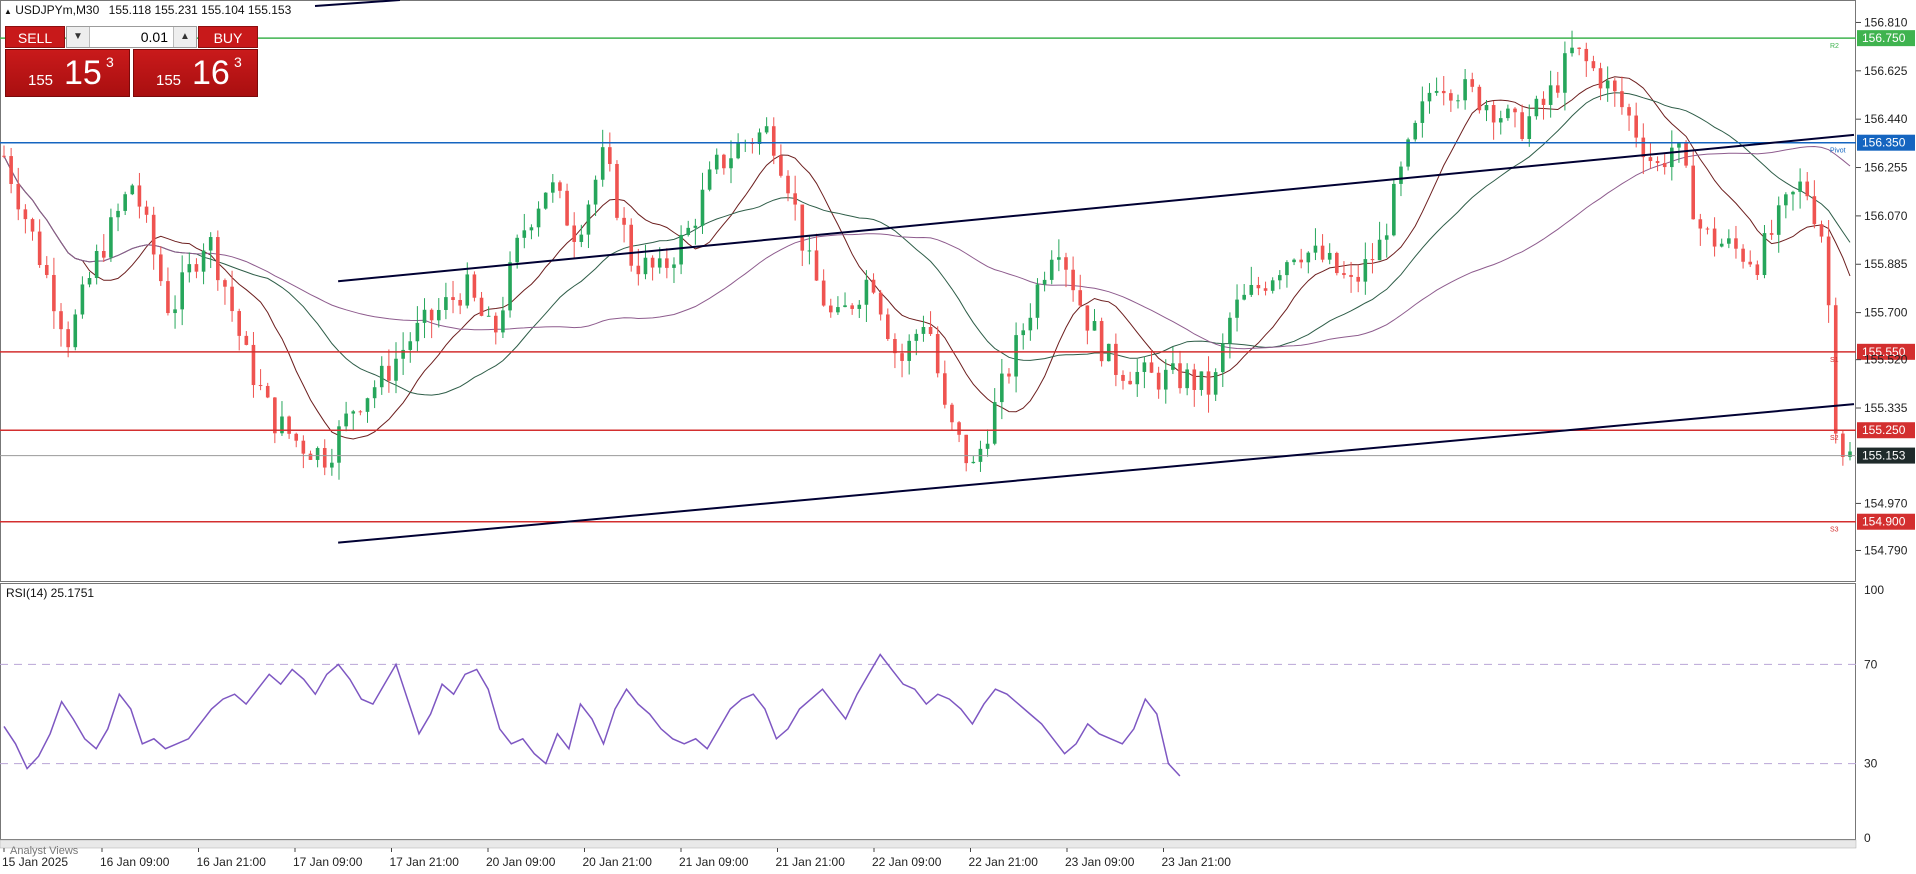 The height and width of the screenshot is (874, 1916). Describe the element at coordinates (131, 37) in the screenshot. I see `lot-size-stepper: ▼ 0.01 ▲` at that location.